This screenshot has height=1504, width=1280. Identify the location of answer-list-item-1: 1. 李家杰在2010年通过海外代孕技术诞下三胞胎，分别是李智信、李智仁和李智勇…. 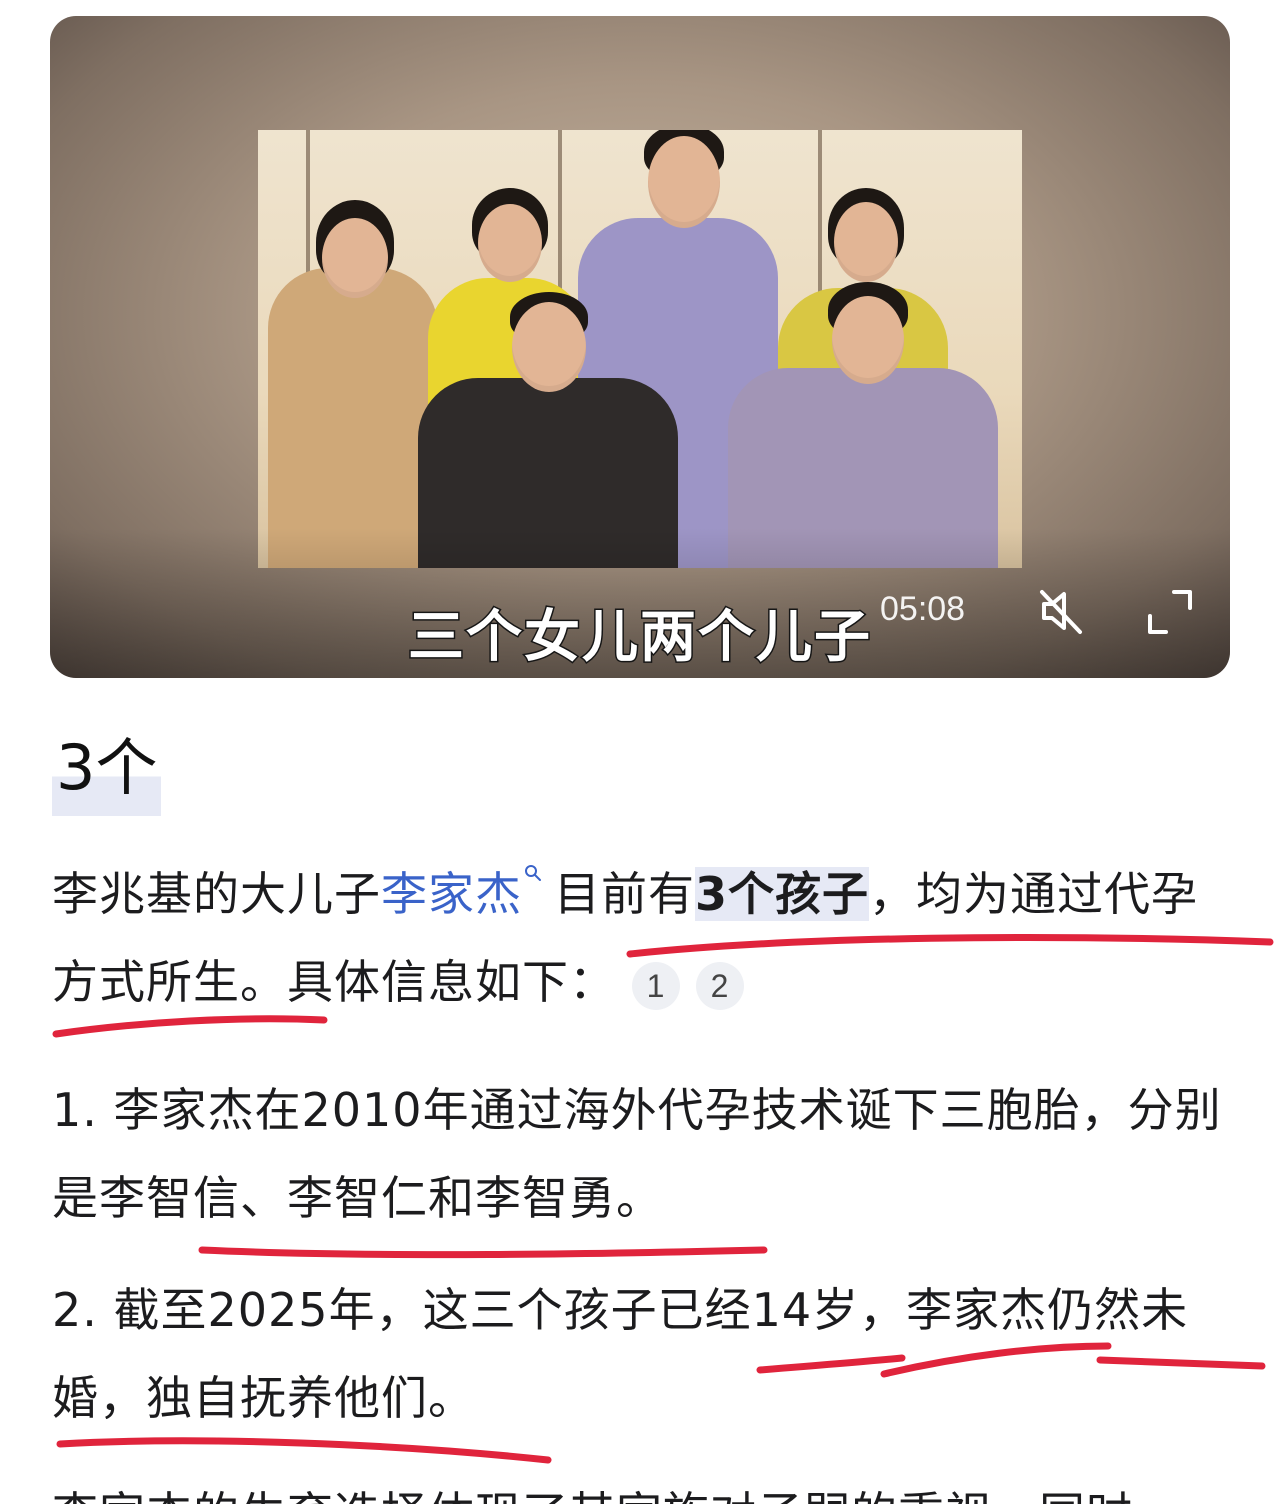
(637, 1154).